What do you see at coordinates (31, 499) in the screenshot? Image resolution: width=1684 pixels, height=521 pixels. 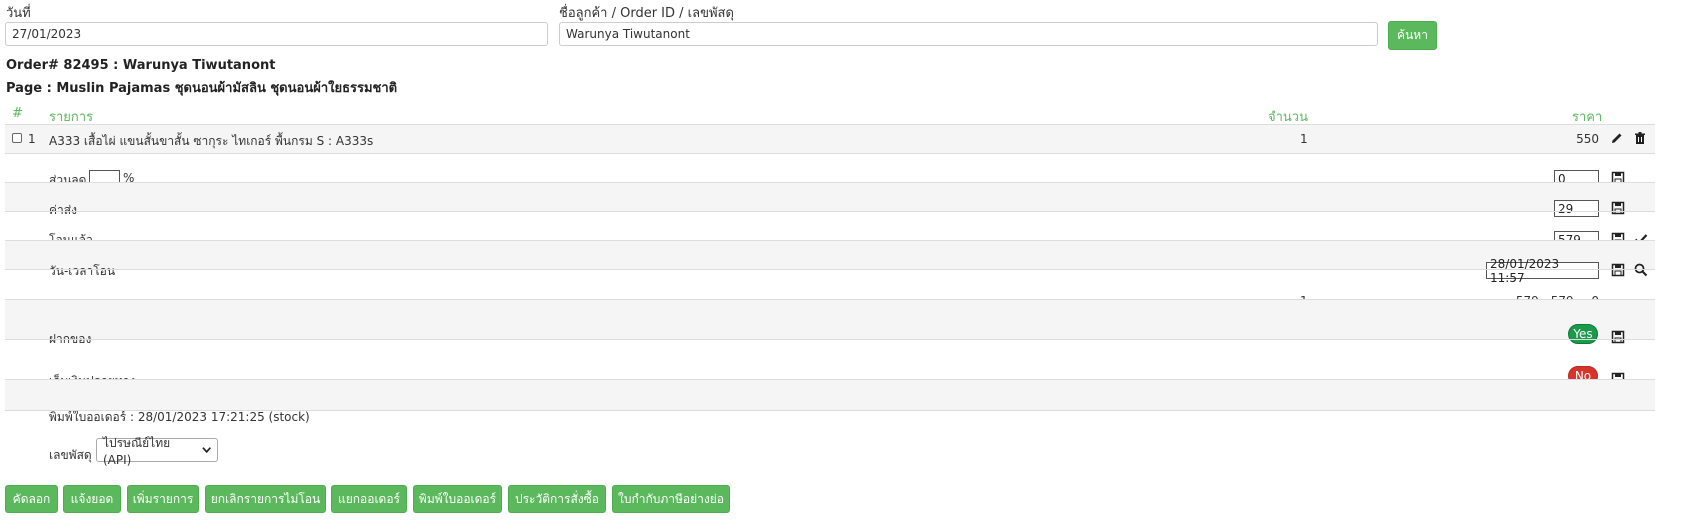 I see `copy-button: คัดลอก` at bounding box center [31, 499].